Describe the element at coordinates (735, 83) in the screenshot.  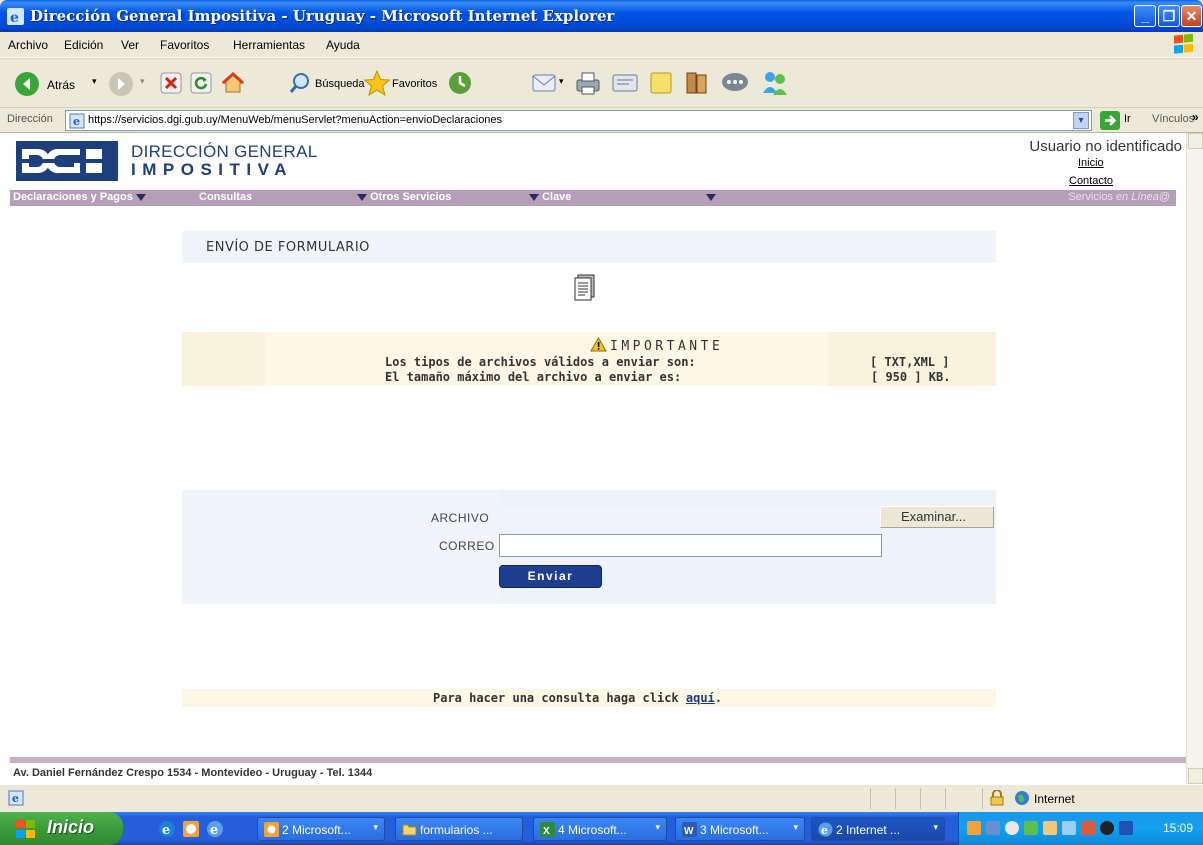
I see `messenger-chat-icon` at that location.